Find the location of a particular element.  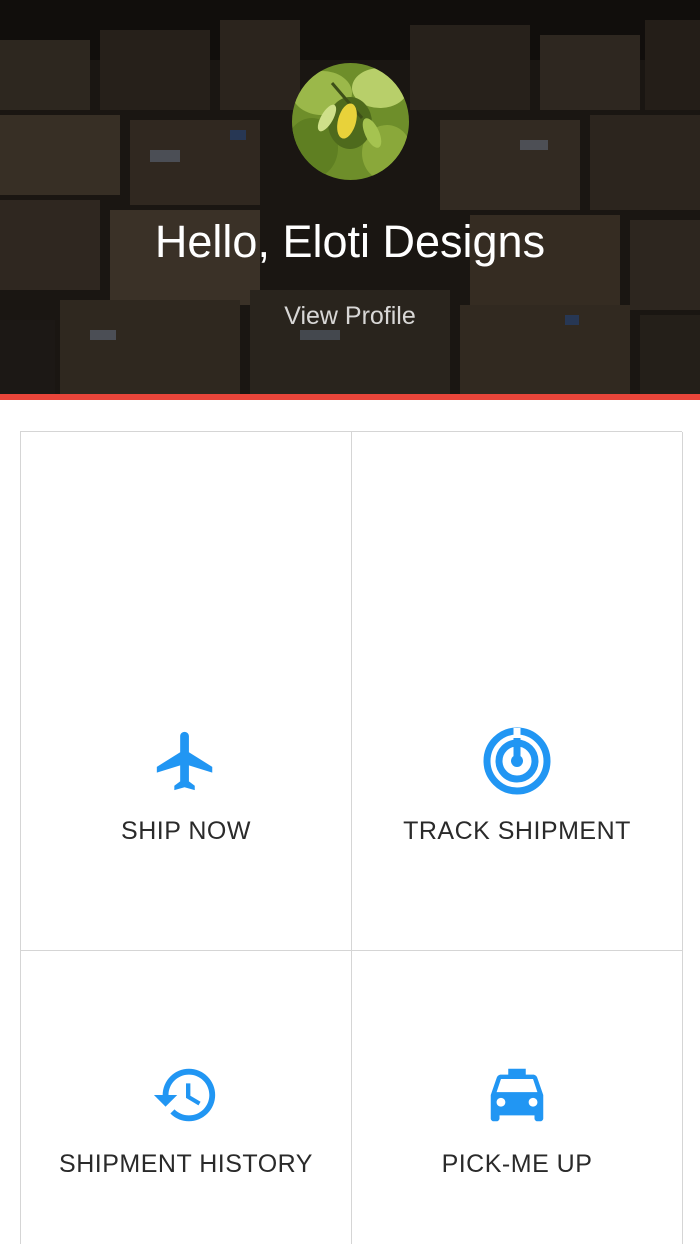

shipment-history-label: SHIPMENT HISTORY is located at coordinates (186, 1164).